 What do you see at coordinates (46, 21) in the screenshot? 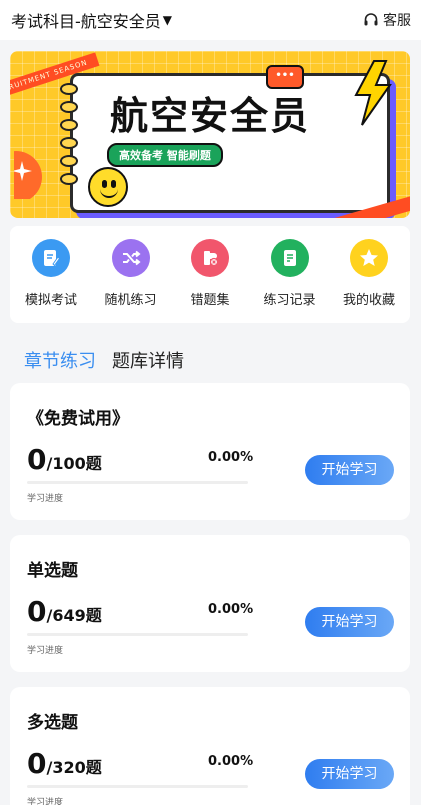
I see `subject-prefix: 考试科目-` at bounding box center [46, 21].